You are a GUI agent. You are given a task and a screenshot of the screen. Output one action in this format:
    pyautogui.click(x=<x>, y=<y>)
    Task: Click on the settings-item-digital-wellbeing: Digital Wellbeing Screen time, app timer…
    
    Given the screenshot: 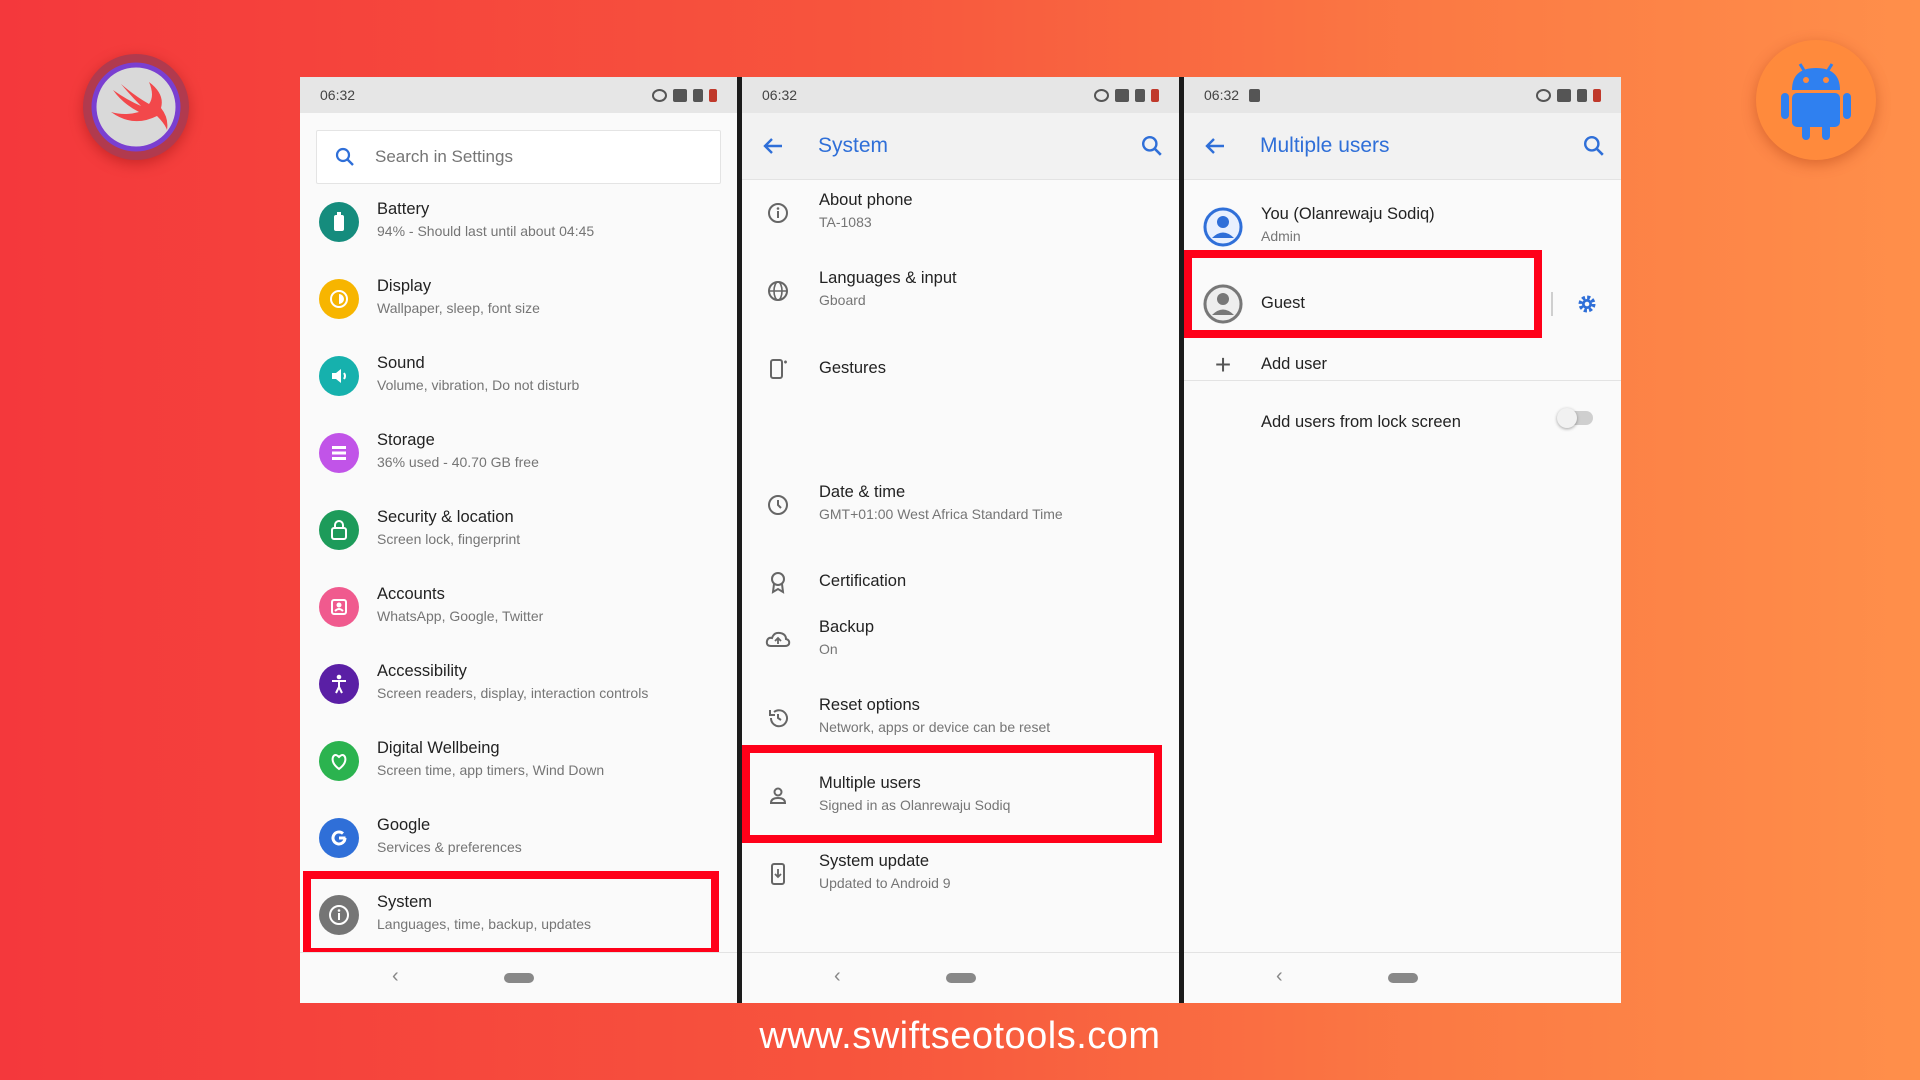 What is the action you would take?
    pyautogui.click(x=518, y=761)
    